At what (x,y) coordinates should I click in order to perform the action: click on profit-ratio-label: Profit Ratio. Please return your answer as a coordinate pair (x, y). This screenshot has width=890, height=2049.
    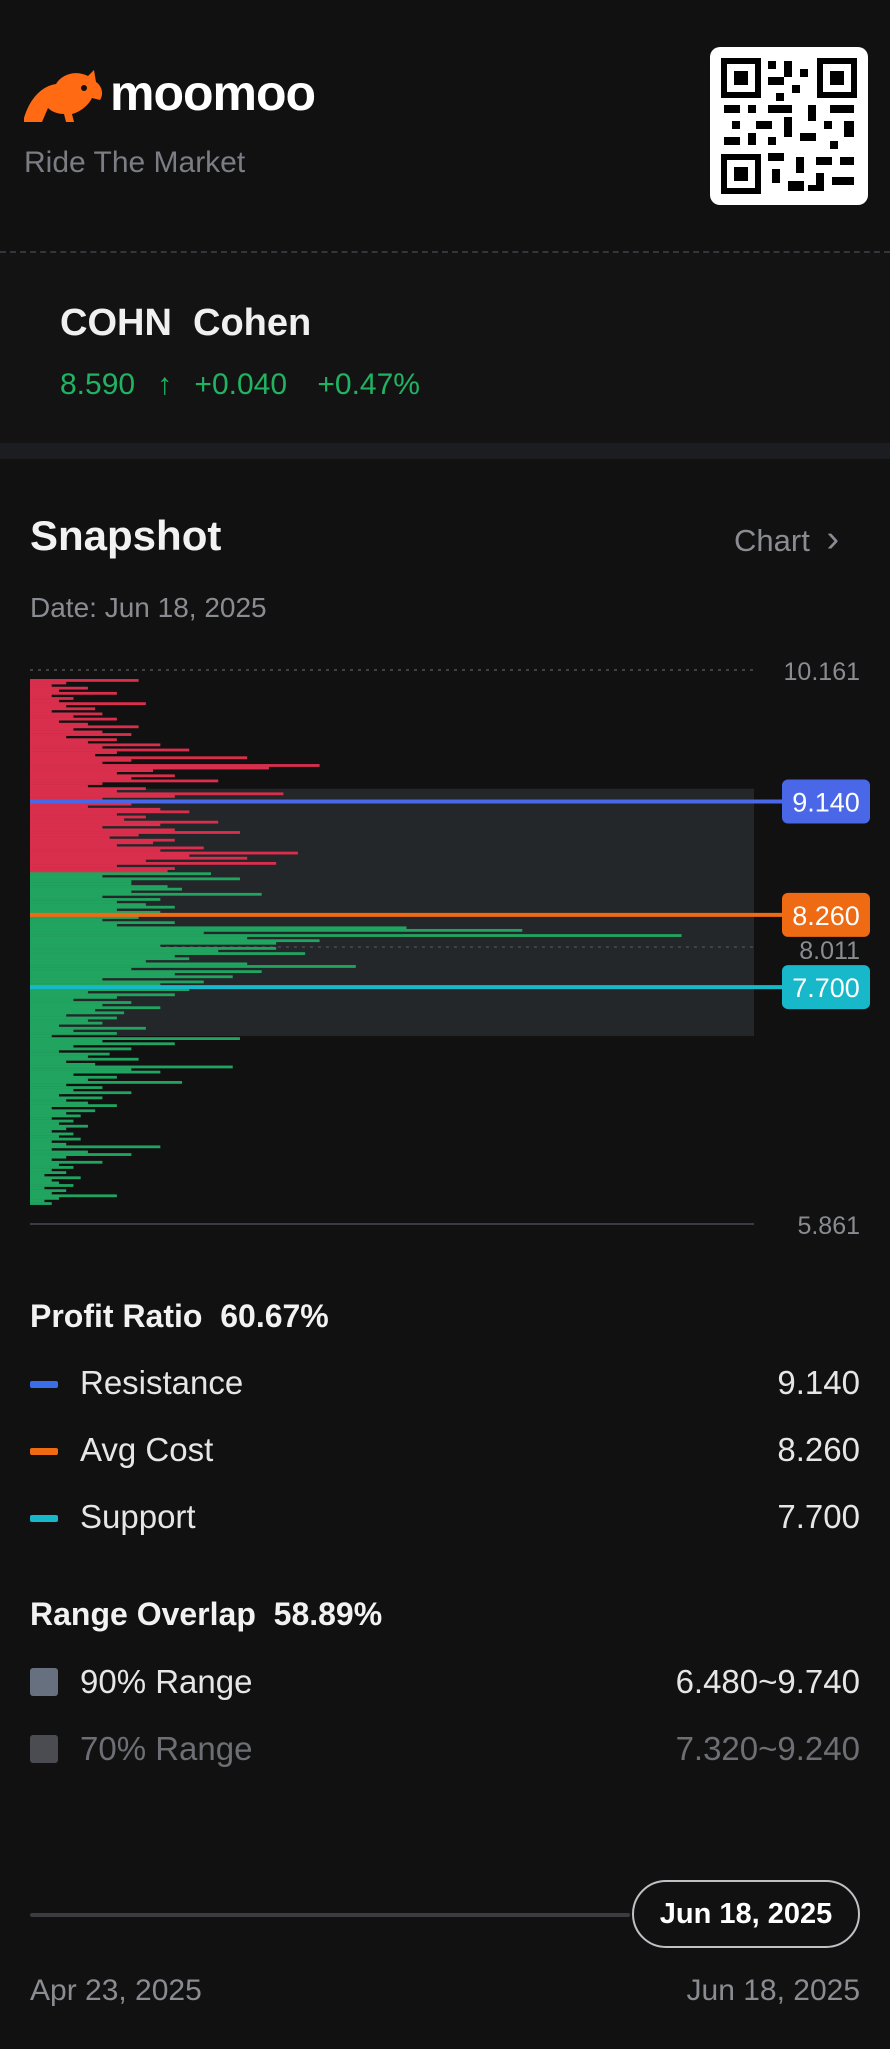
    Looking at the image, I should click on (116, 1316).